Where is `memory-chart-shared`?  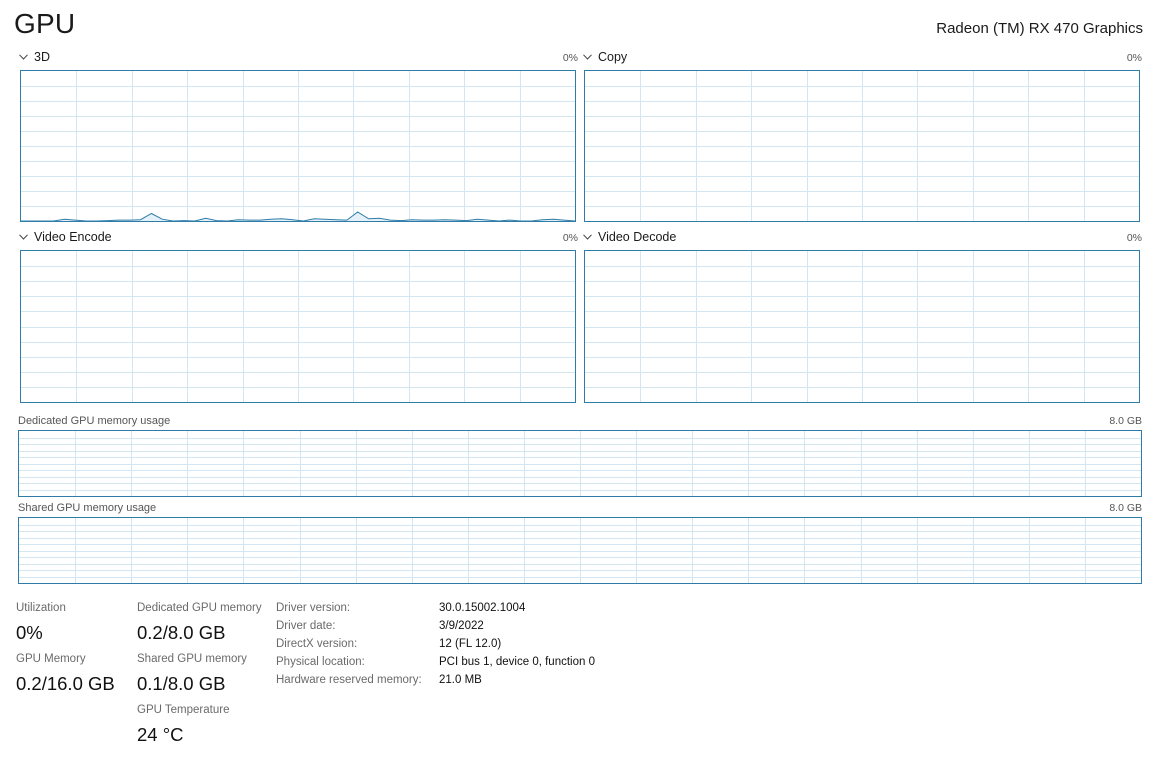 memory-chart-shared is located at coordinates (580, 550).